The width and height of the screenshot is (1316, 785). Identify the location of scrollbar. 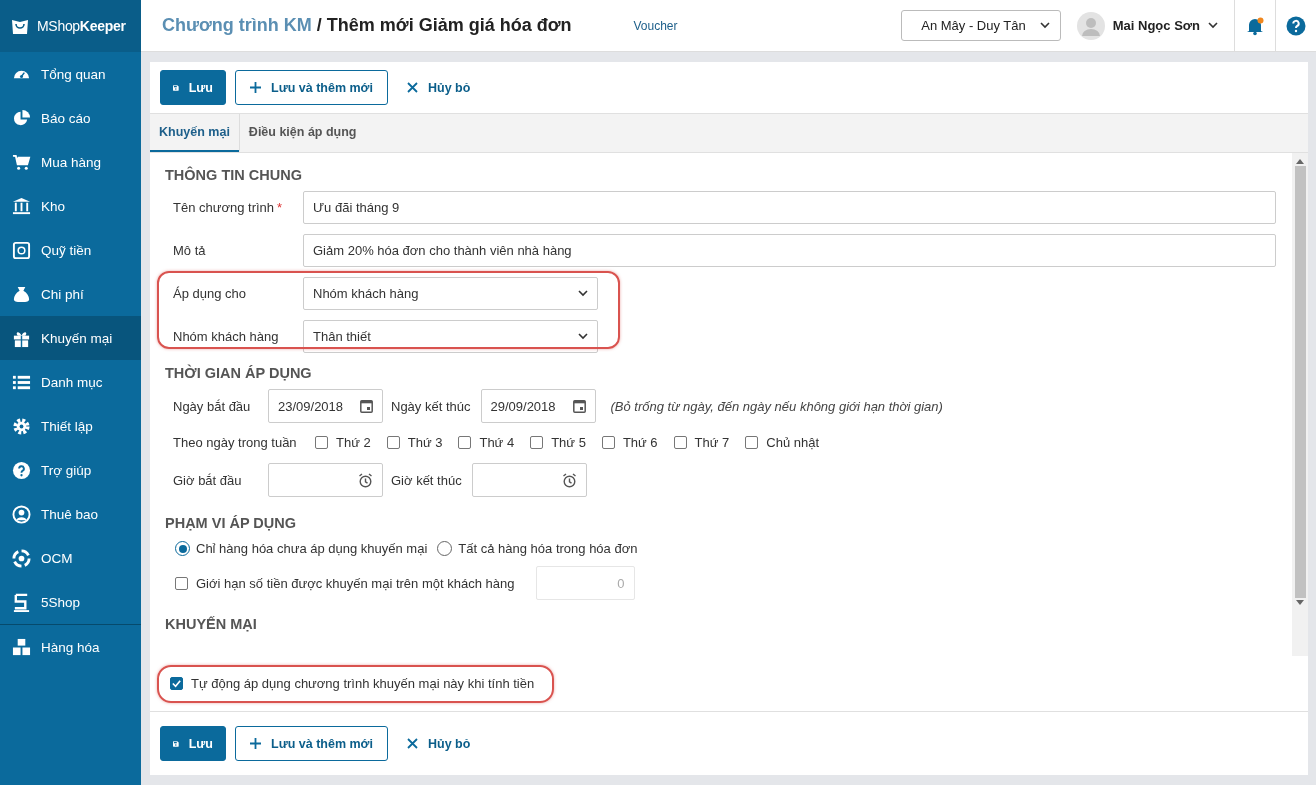
(1300, 404).